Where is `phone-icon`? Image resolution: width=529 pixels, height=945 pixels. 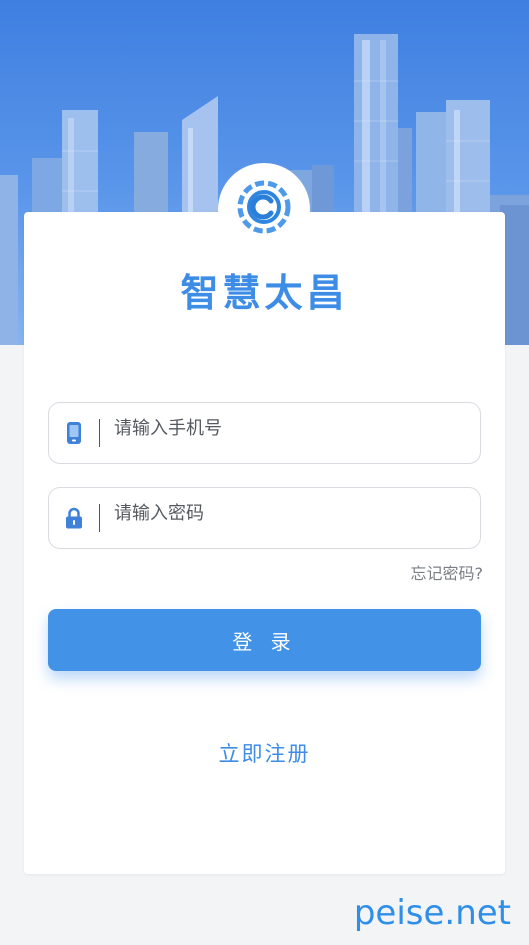
phone-icon is located at coordinates (74, 433).